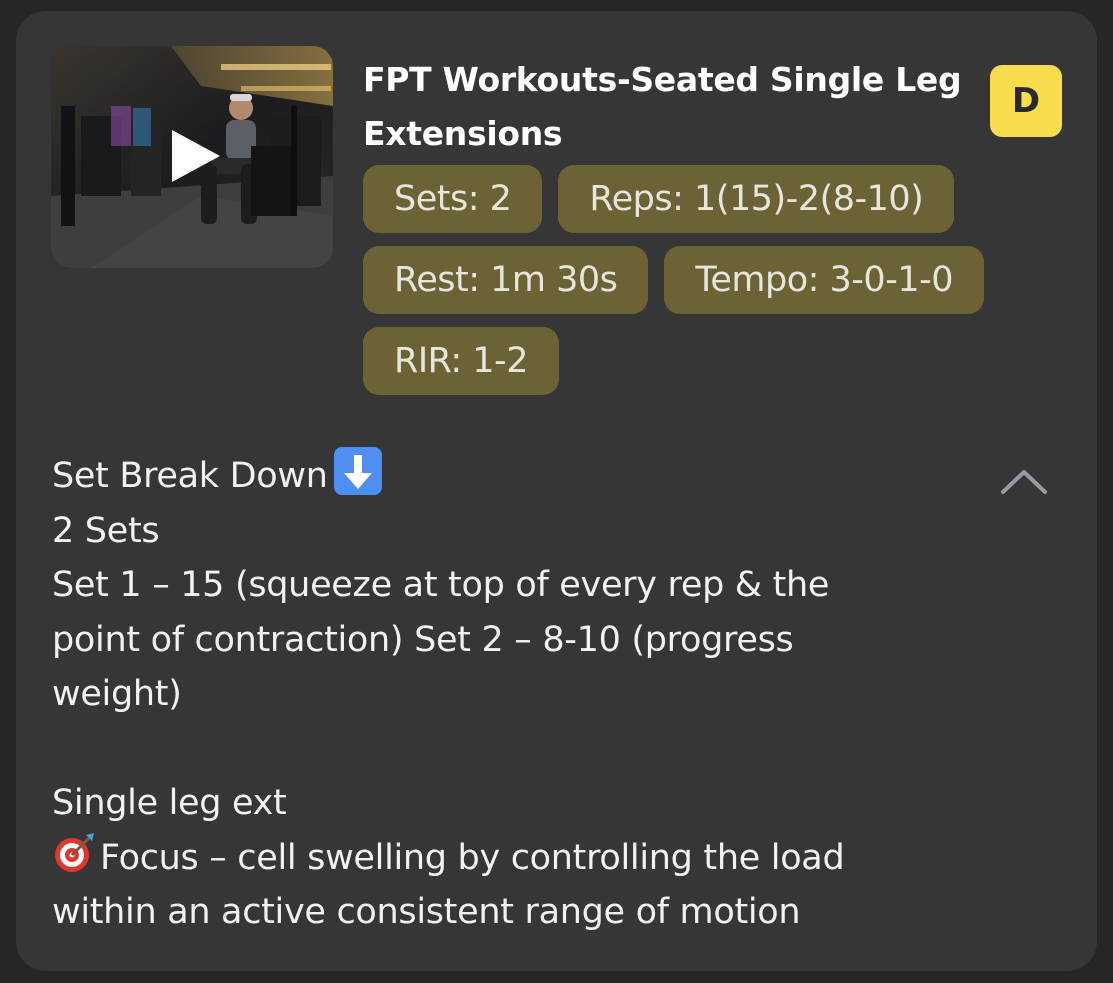 This screenshot has height=983, width=1113. I want to click on chevron-up-icon, so click(1024, 481).